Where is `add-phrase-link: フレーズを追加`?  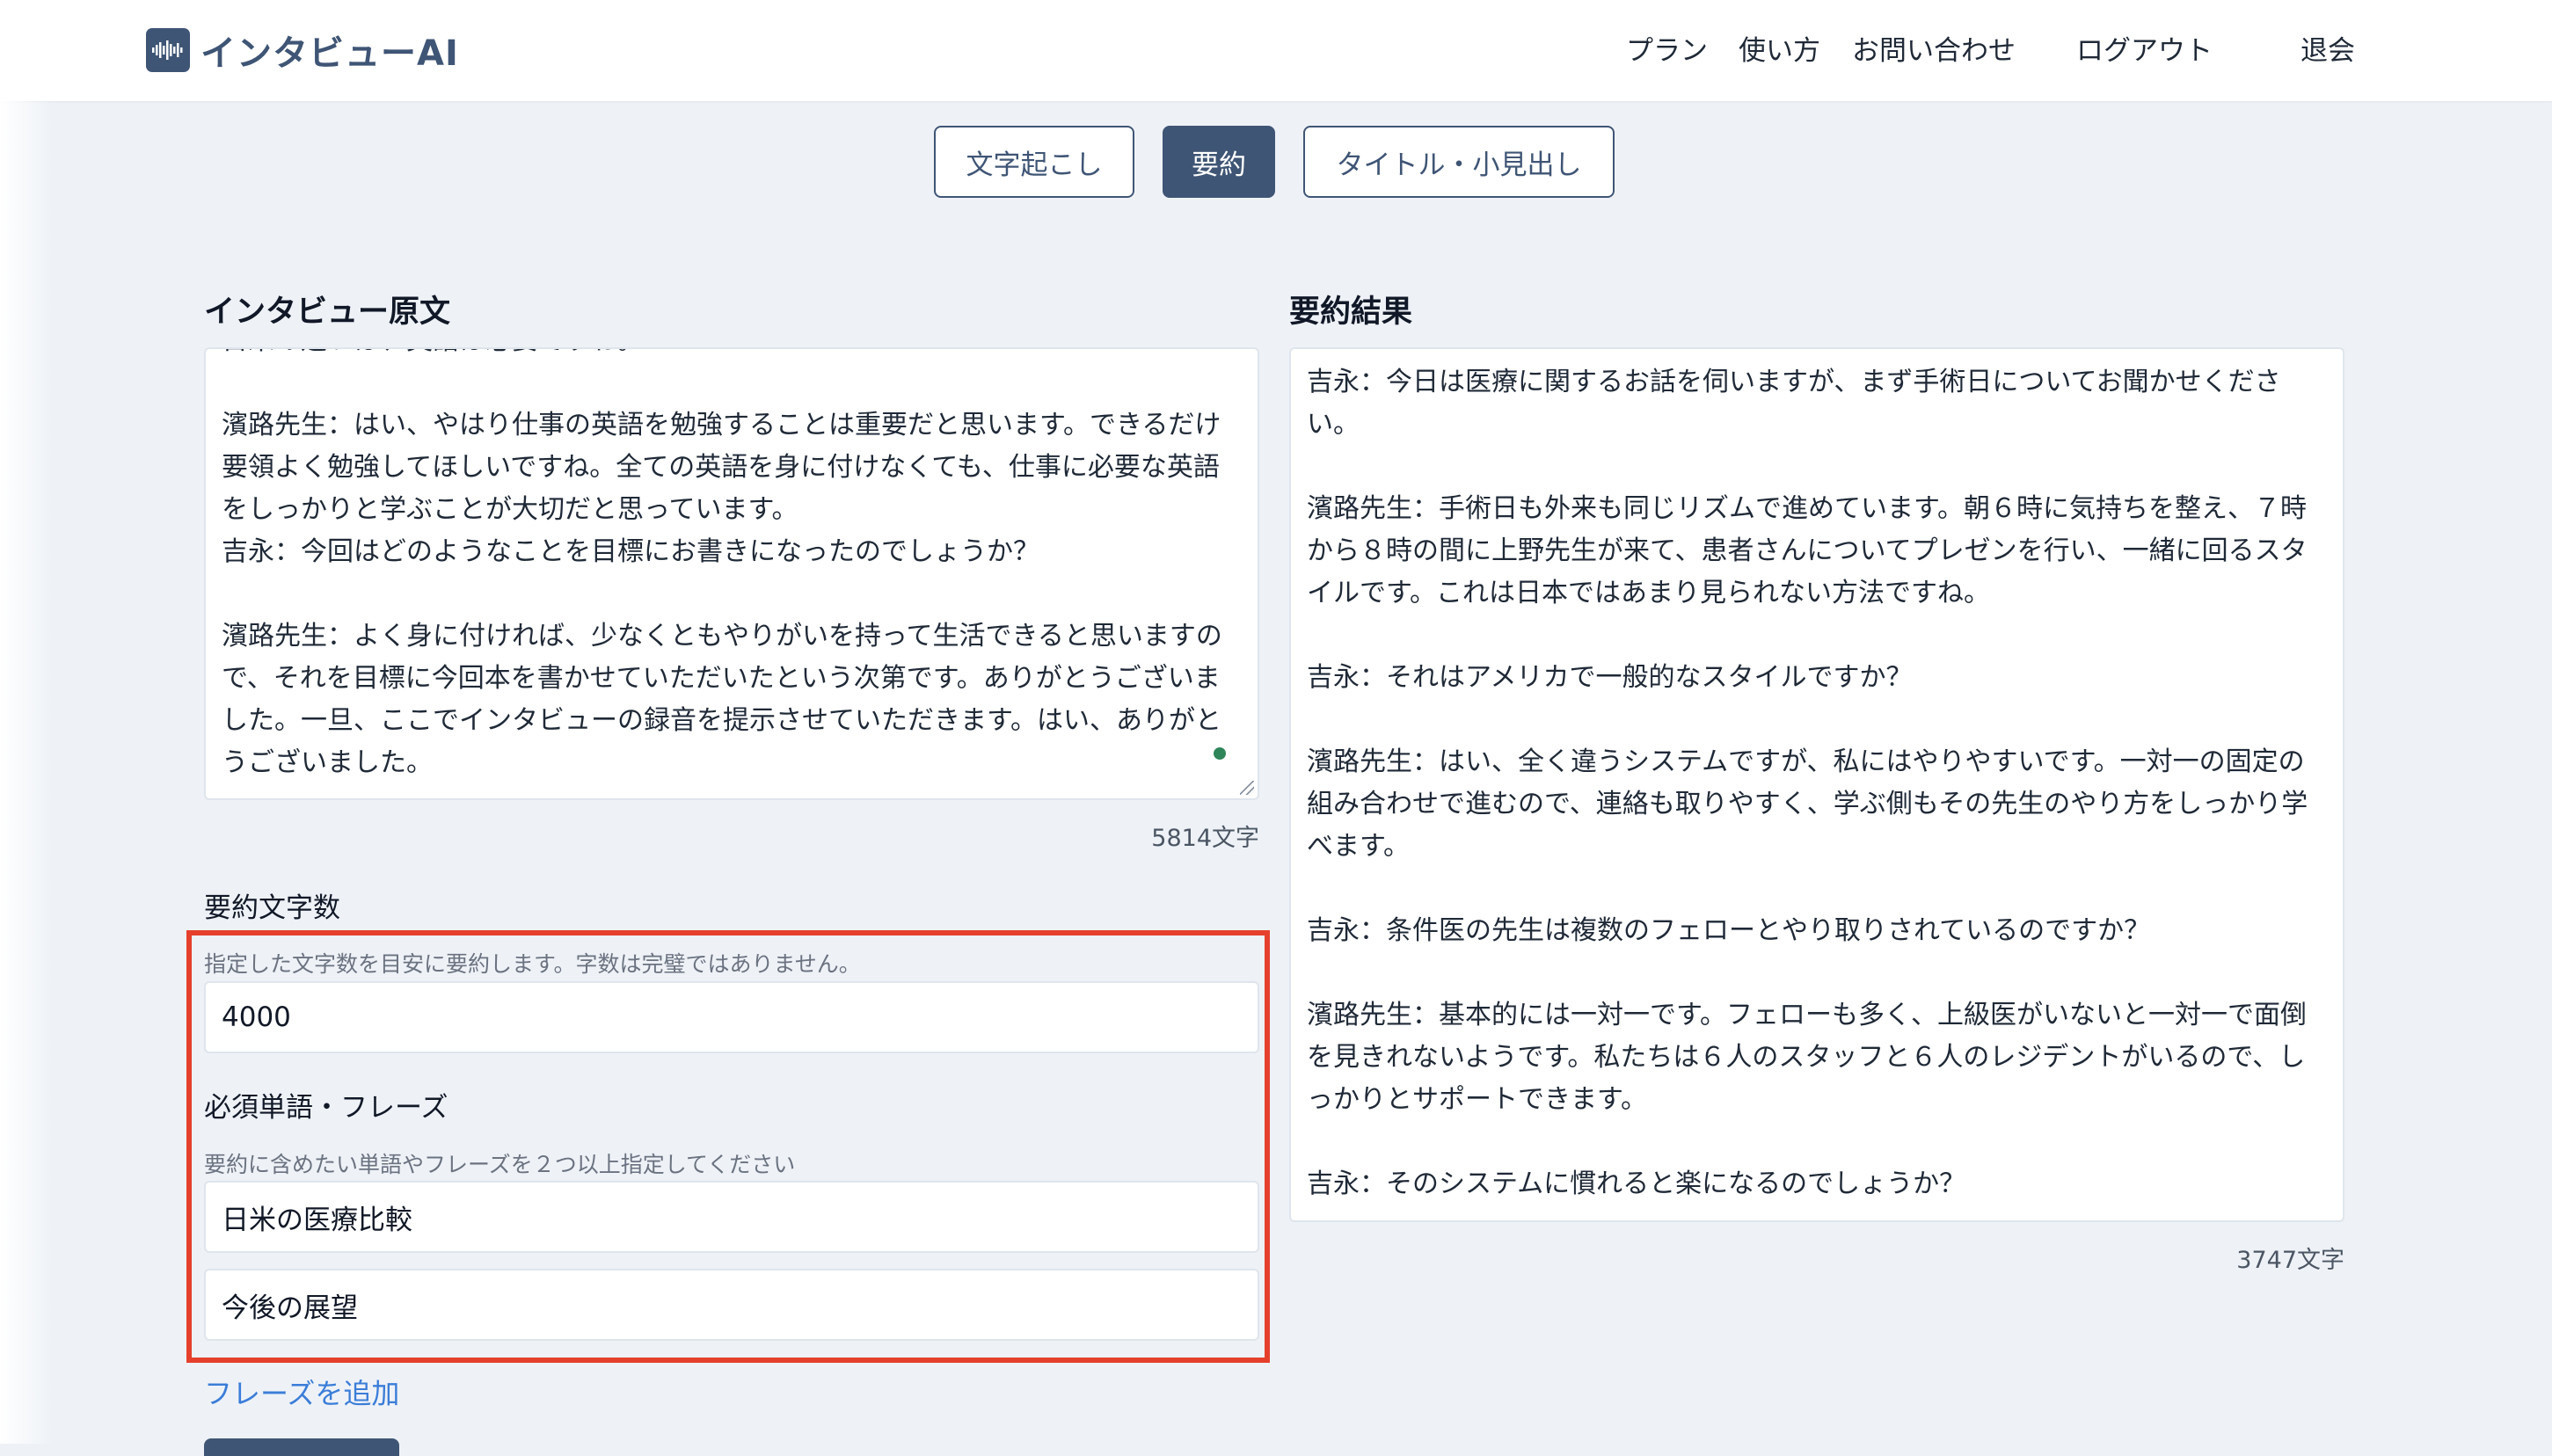
add-phrase-link: フレーズを追加 is located at coordinates (301, 1392).